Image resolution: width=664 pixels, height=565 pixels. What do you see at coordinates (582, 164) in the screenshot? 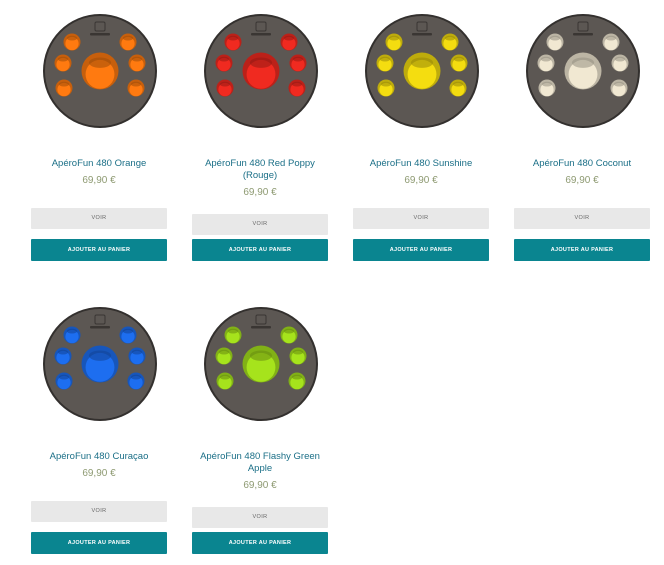
I see `product-title: ApéroFun 480 Coconut` at bounding box center [582, 164].